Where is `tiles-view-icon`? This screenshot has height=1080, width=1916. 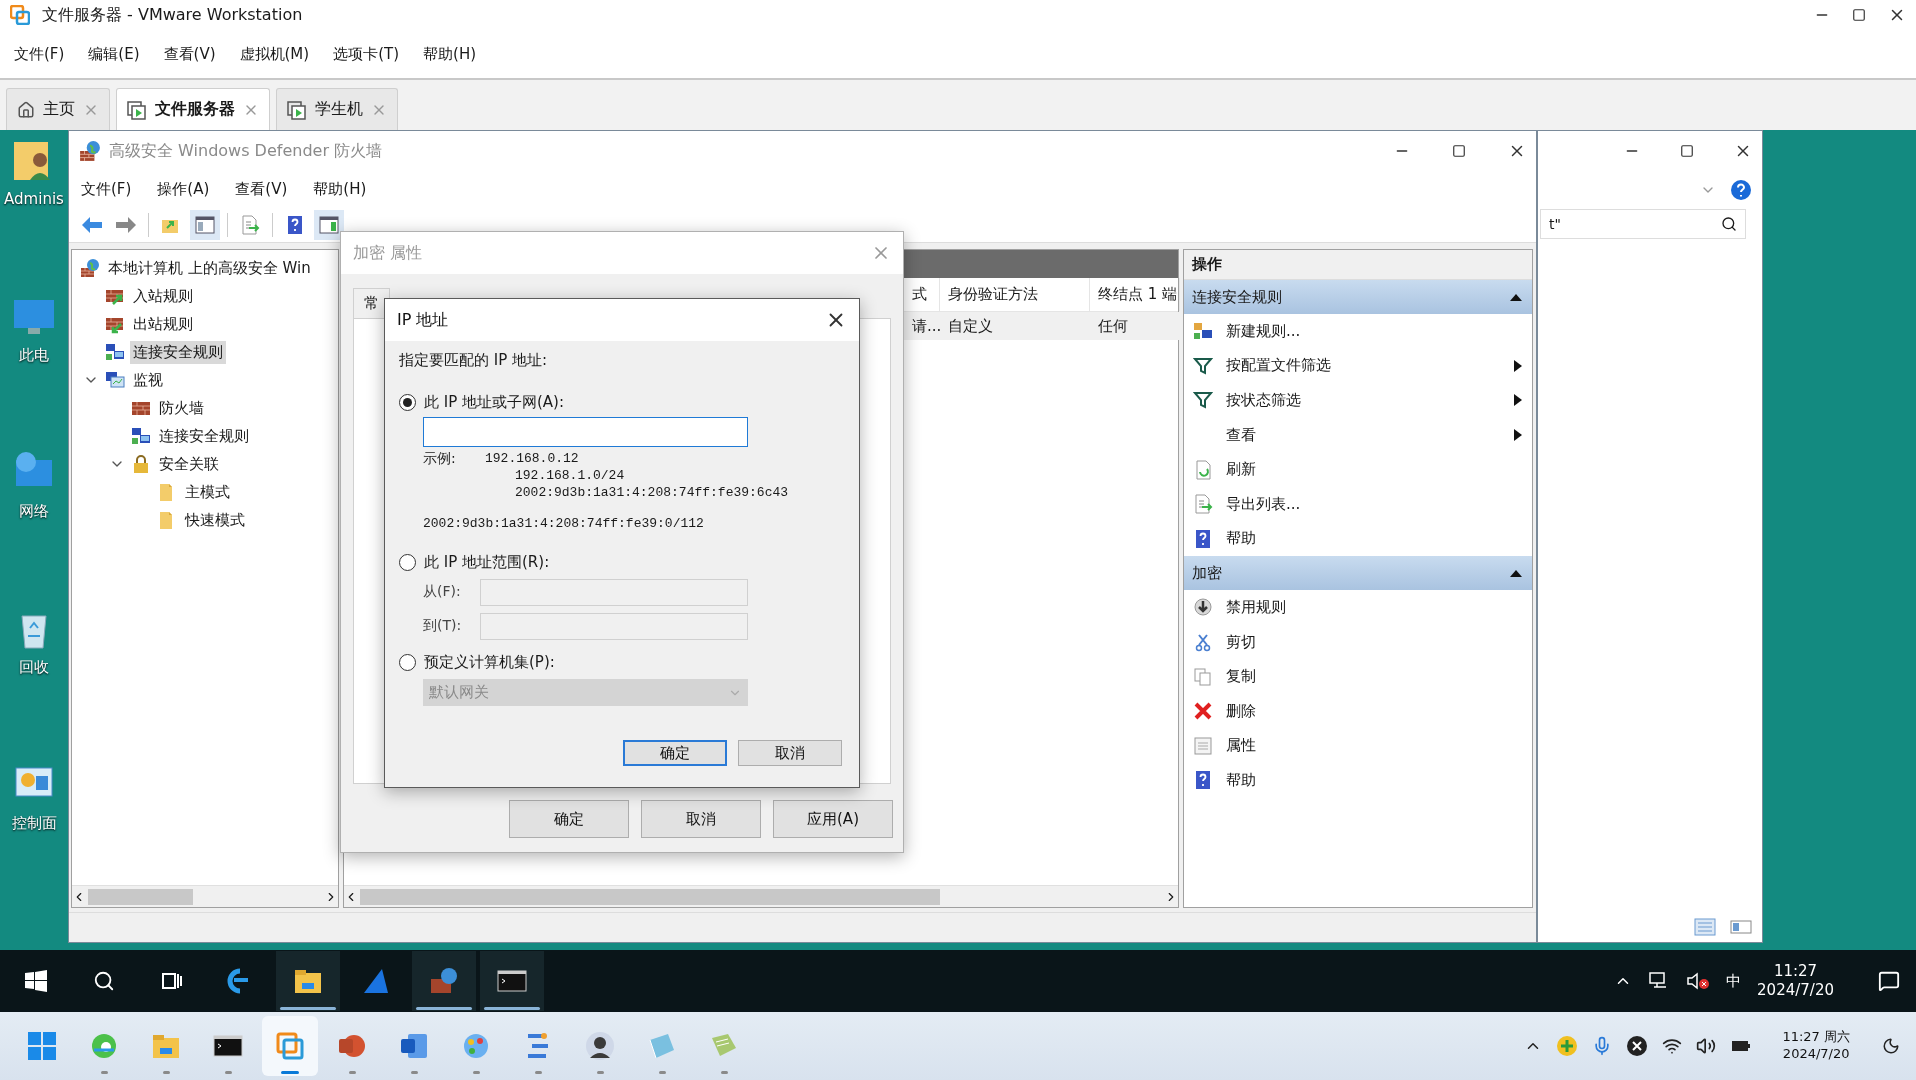 tiles-view-icon is located at coordinates (1741, 927).